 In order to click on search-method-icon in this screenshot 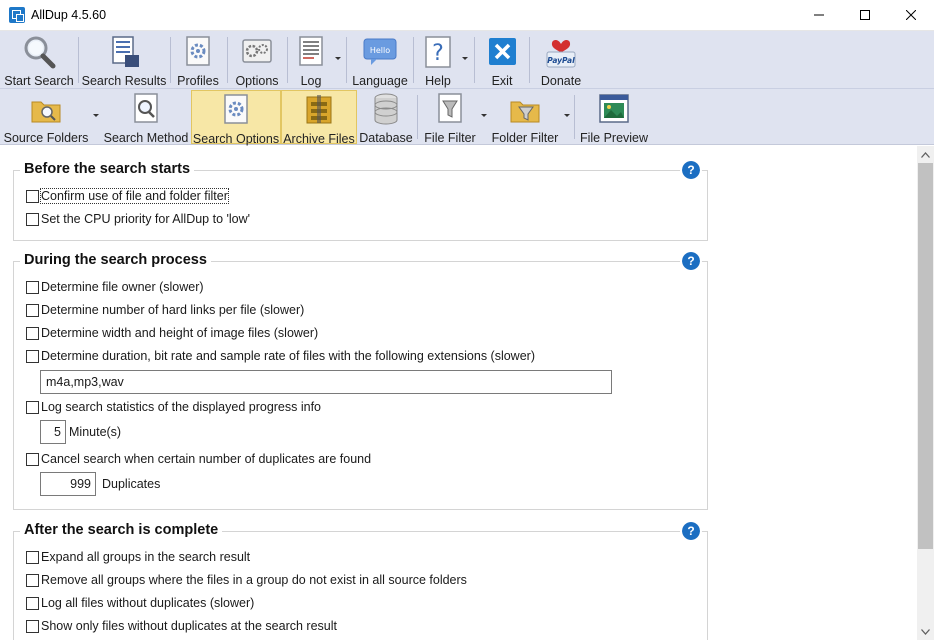, I will do `click(146, 109)`.